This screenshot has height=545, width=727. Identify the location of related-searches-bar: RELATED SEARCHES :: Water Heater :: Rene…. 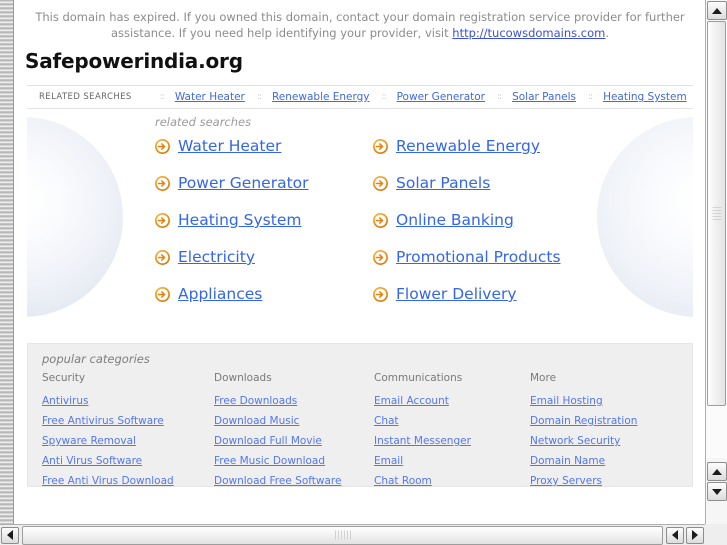
(360, 97).